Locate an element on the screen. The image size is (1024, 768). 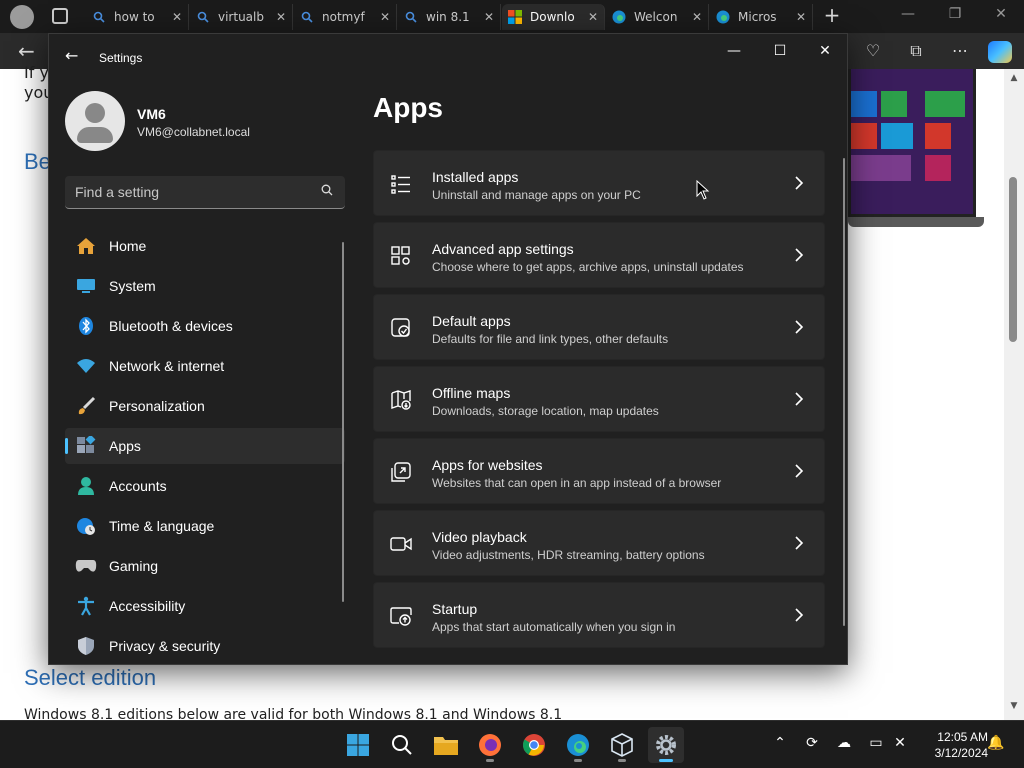
taskbar-settings is located at coordinates (666, 745).